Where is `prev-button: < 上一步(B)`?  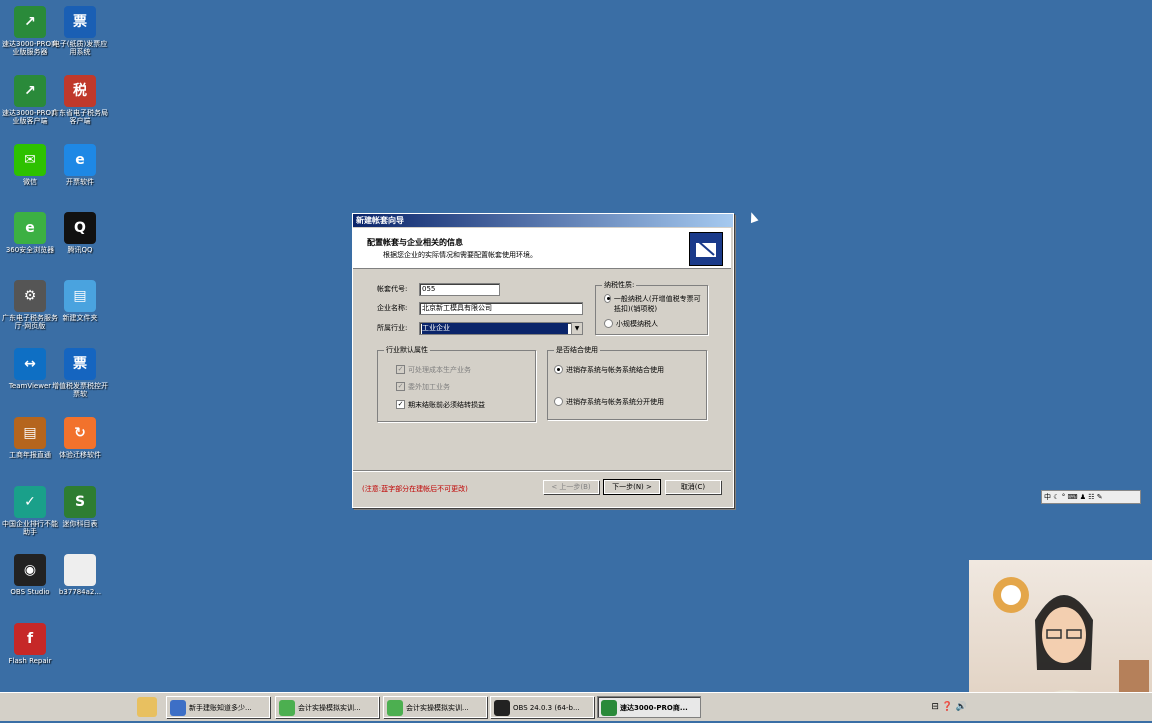 prev-button: < 上一步(B) is located at coordinates (571, 487).